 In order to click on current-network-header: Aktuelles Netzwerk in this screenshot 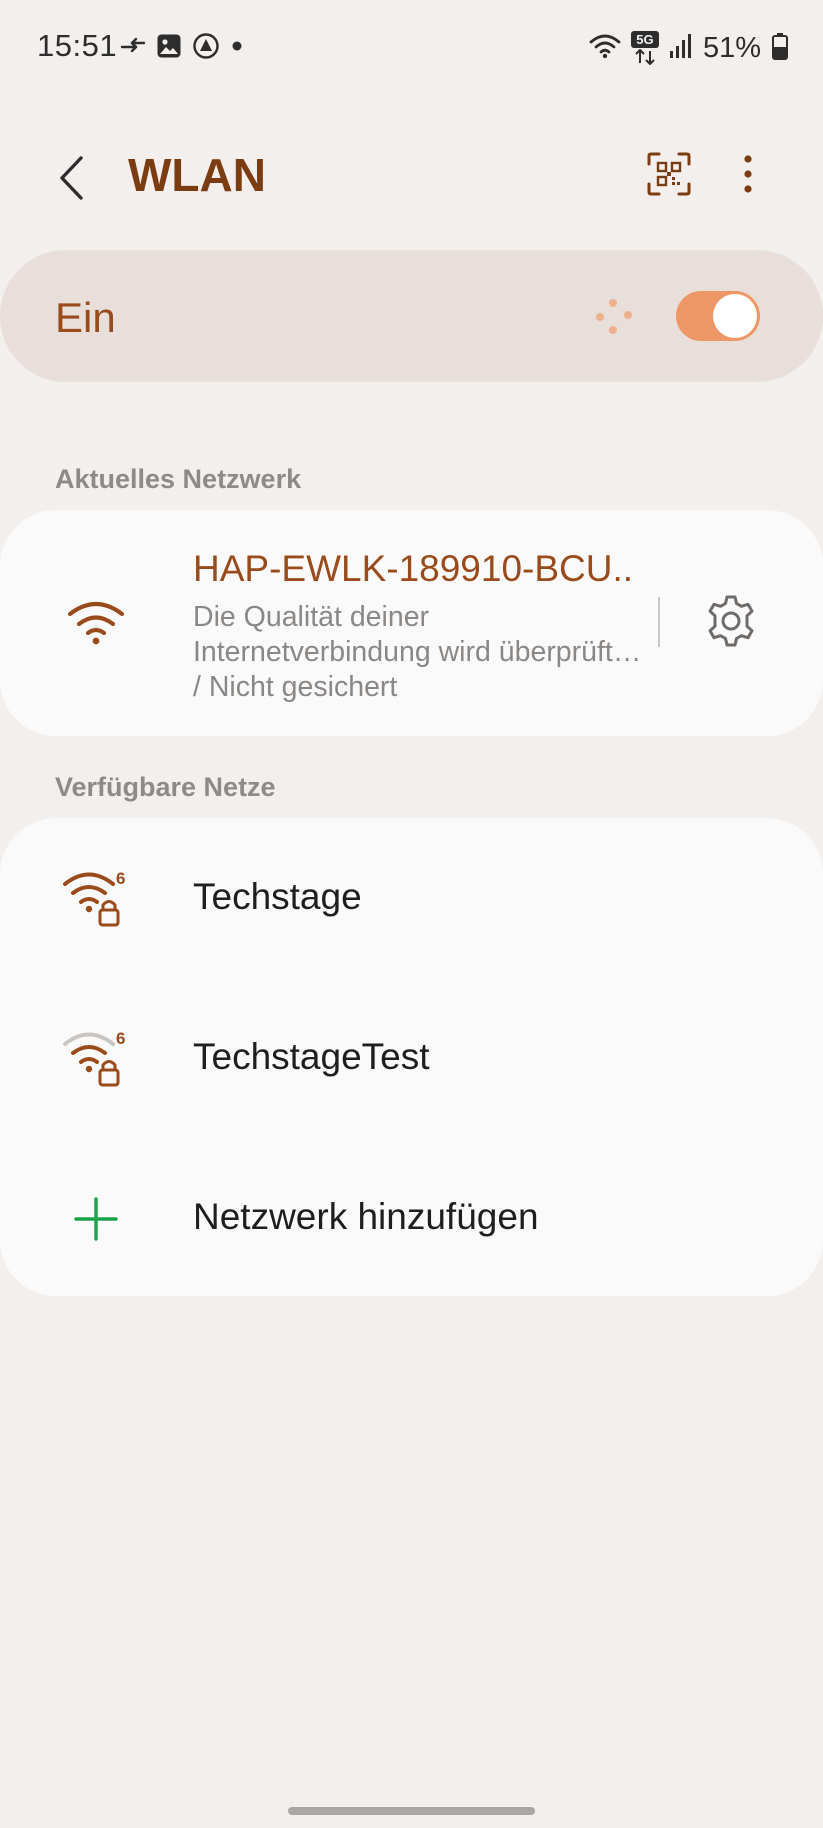, I will do `click(178, 479)`.